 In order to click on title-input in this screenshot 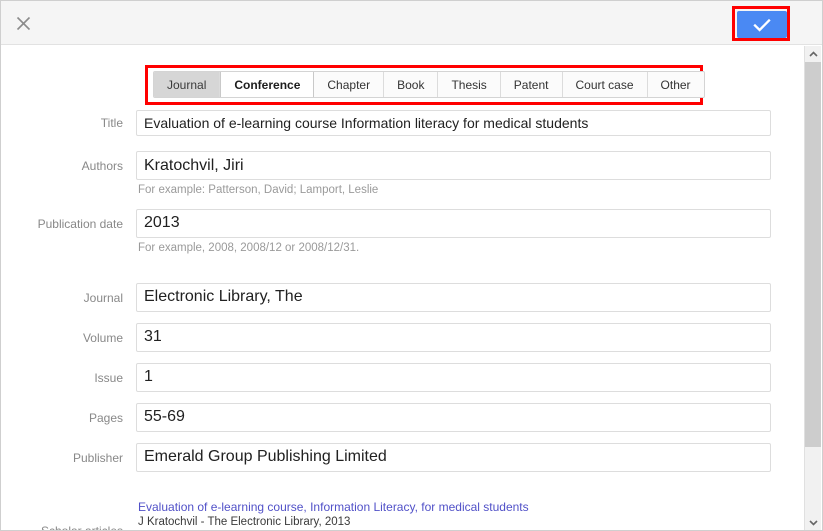, I will do `click(453, 123)`.